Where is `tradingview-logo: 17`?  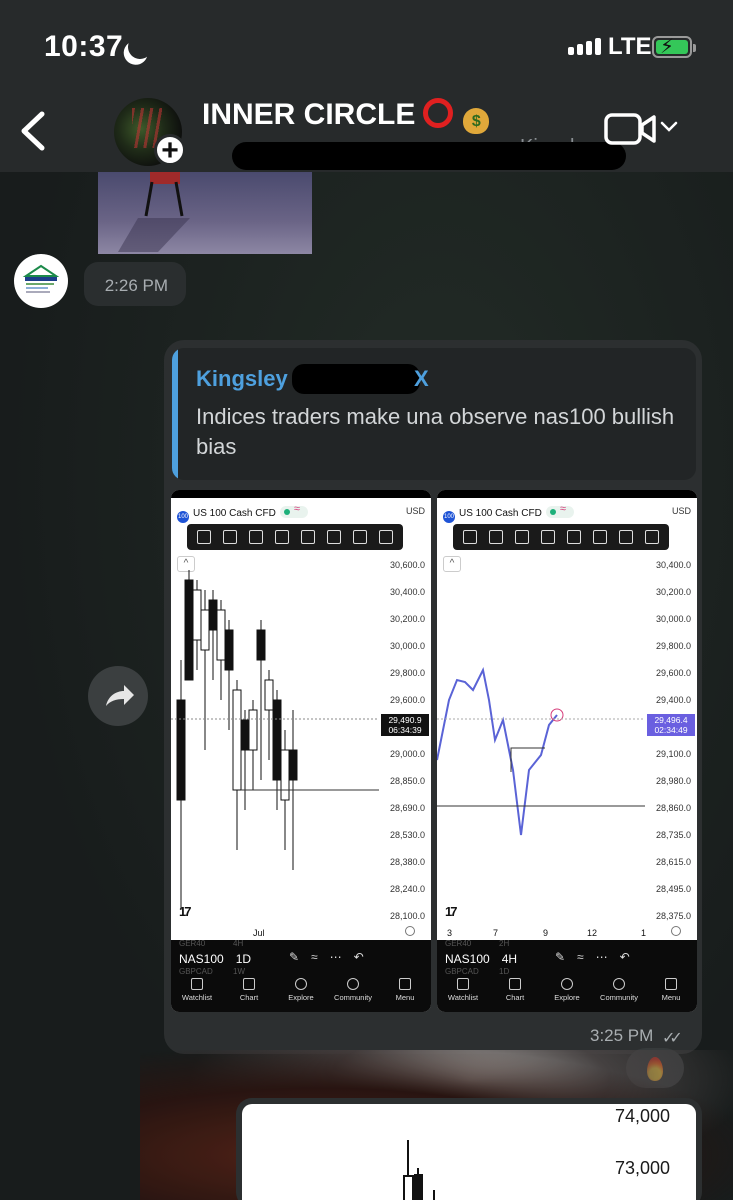 tradingview-logo: 17 is located at coordinates (185, 911).